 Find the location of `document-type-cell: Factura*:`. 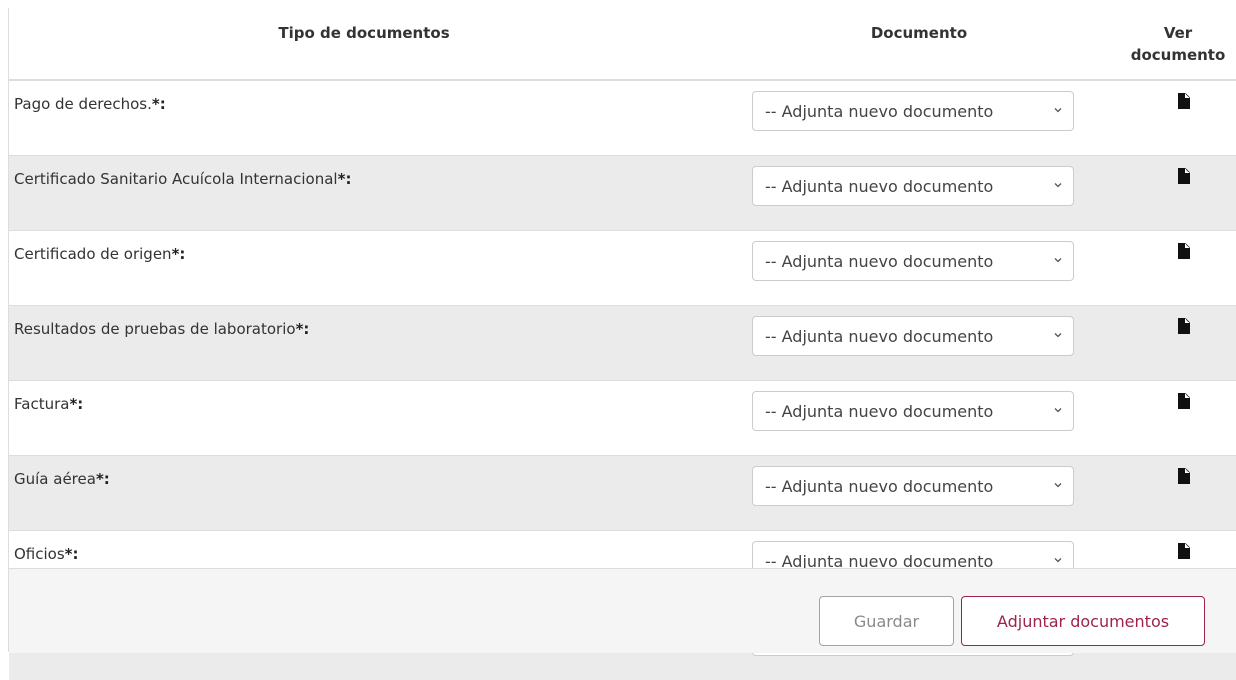

document-type-cell: Factura*: is located at coordinates (364, 418).